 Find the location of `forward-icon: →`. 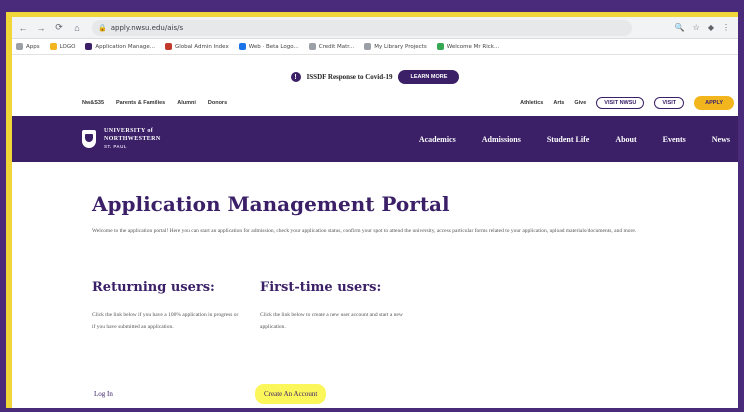

forward-icon: → is located at coordinates (41, 28).